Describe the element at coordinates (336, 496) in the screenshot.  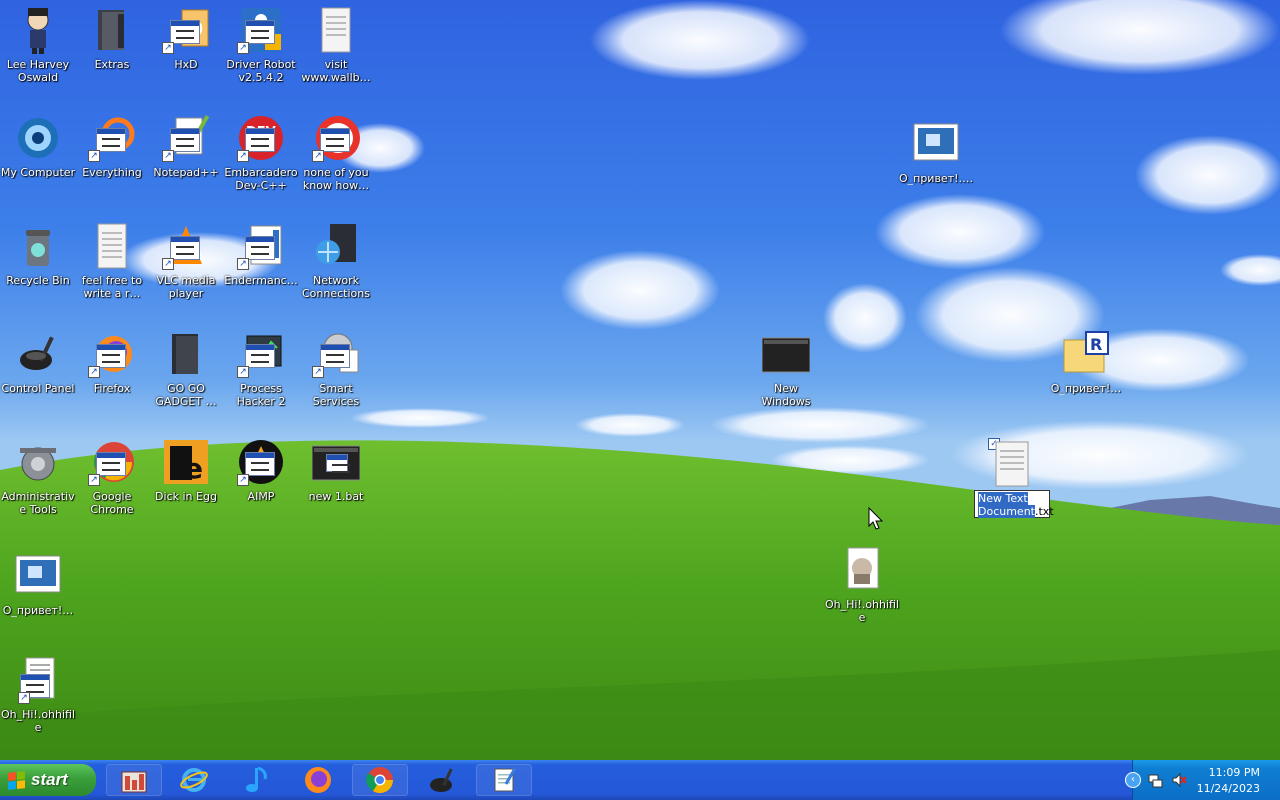
I see `desktop-icon-label: new 1.bat` at that location.